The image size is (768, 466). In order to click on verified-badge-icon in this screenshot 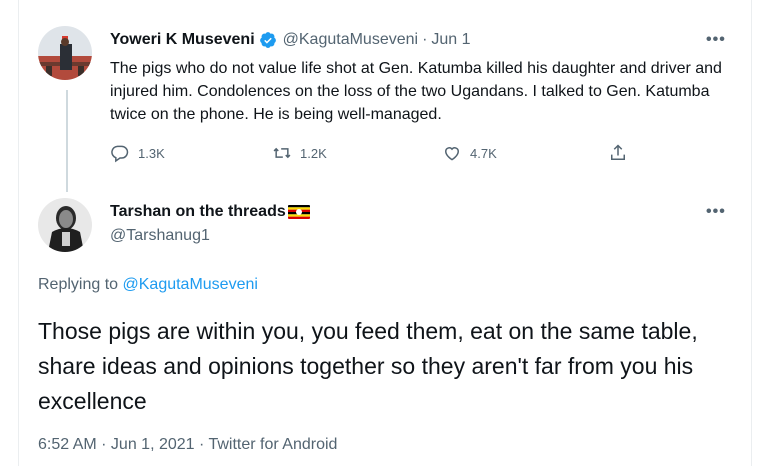, I will do `click(268, 40)`.